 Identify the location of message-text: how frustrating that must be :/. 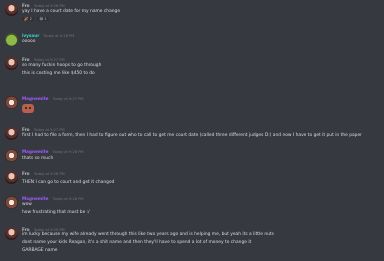
(56, 212).